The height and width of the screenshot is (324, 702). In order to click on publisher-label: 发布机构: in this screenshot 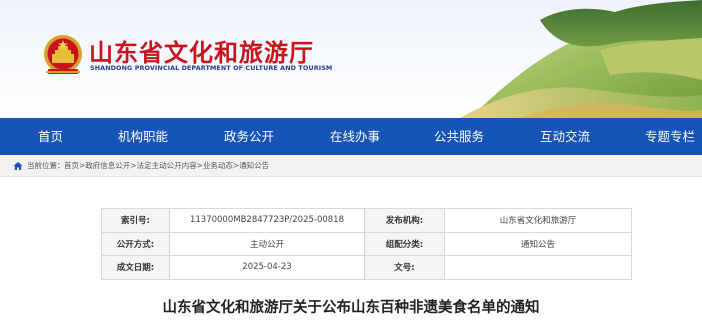, I will do `click(404, 220)`.